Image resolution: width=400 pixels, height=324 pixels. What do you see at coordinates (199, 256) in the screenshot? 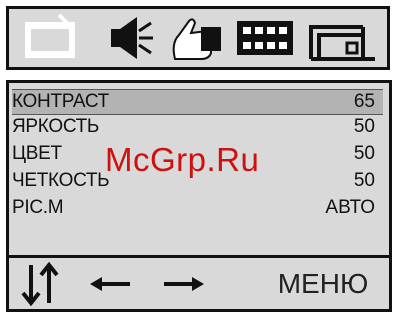
I see `footer-divider` at bounding box center [199, 256].